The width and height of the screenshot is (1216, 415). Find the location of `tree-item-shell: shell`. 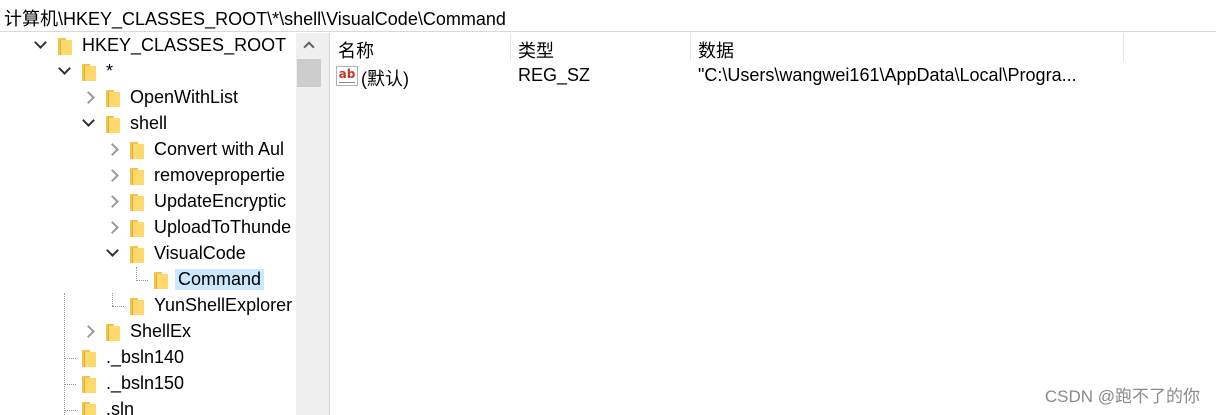

tree-item-shell: shell is located at coordinates (161, 124).